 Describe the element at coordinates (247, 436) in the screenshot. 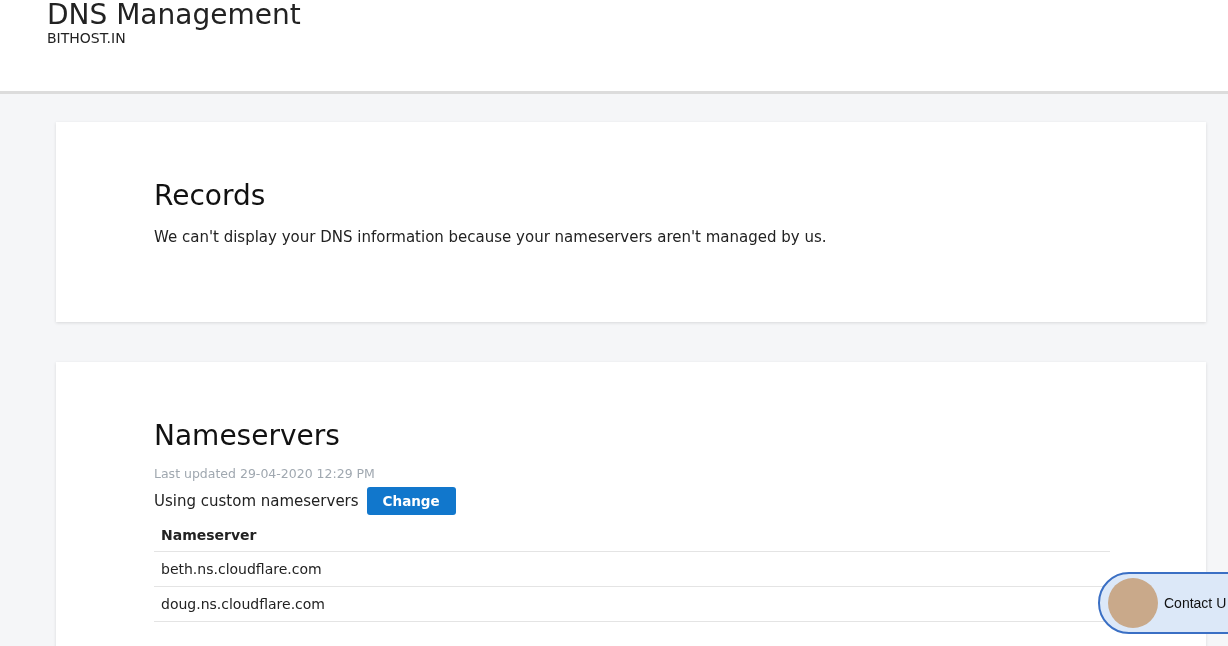

I see `section-heading: Nameservers` at that location.